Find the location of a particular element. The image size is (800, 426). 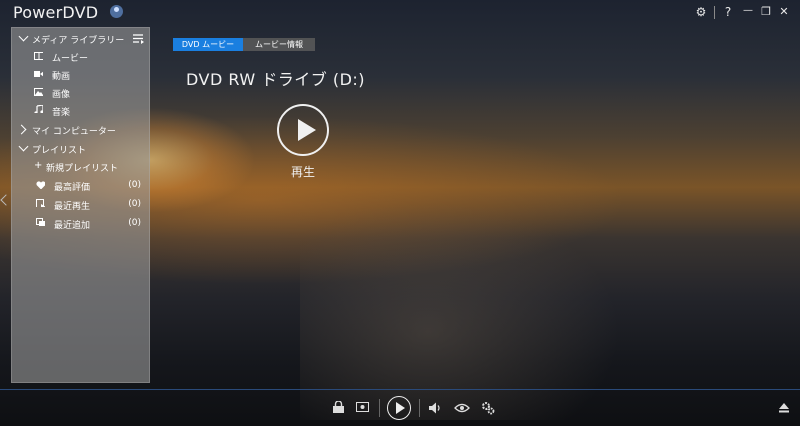

recent-play-icon is located at coordinates (40, 203).